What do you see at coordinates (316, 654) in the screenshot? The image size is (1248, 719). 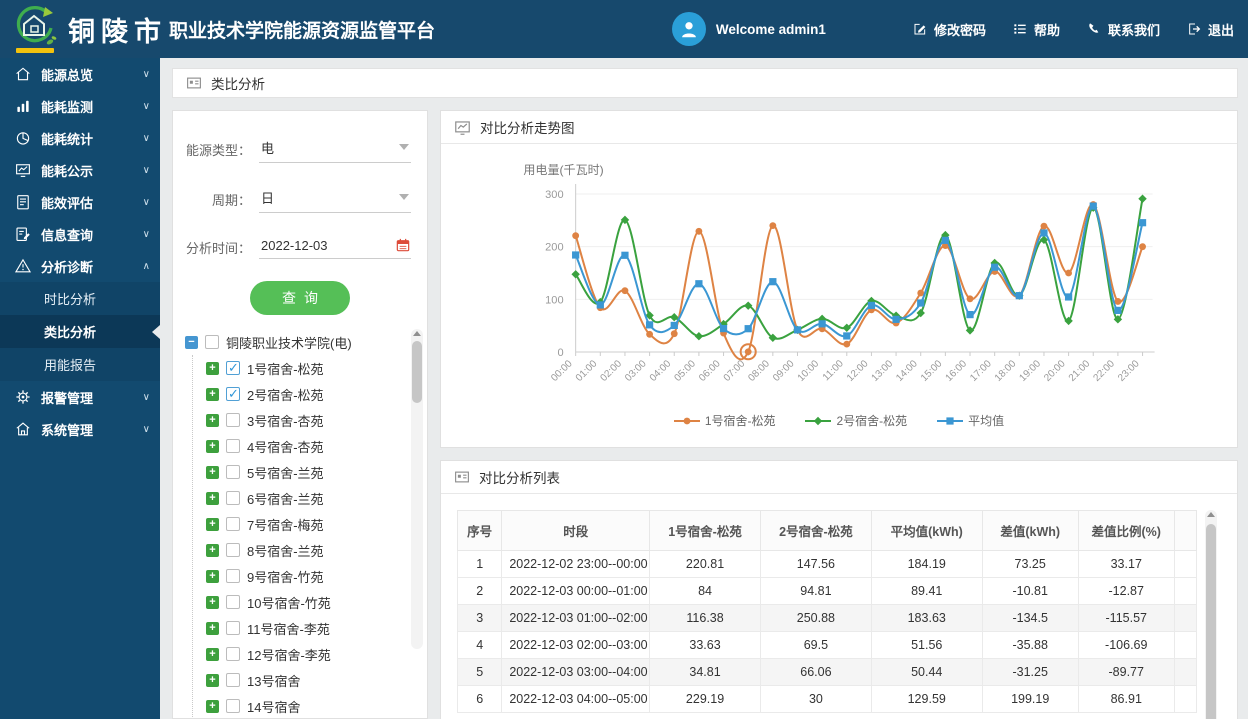 I see `tree-node: + 12号宿舍-李苑` at bounding box center [316, 654].